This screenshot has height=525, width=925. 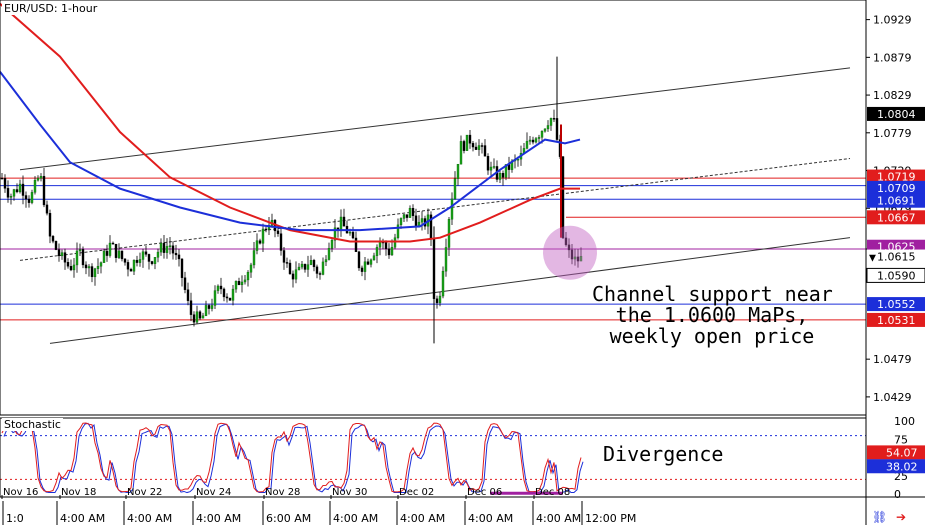 I want to click on time-label: 4:00 AM, so click(x=558, y=518).